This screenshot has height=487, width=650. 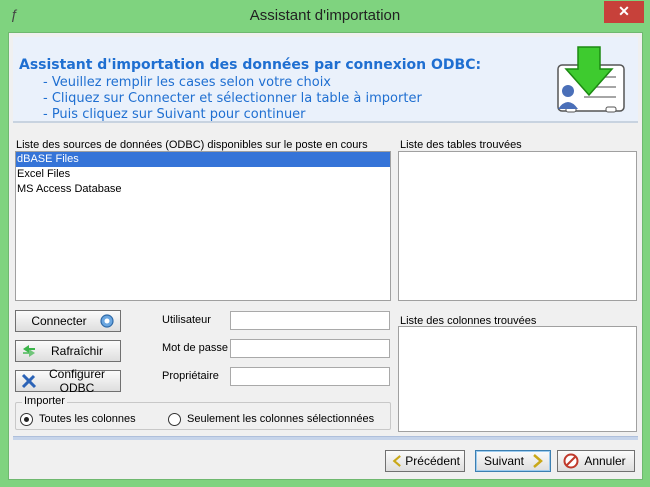 What do you see at coordinates (26, 419) in the screenshot?
I see `radio-all-columns` at bounding box center [26, 419].